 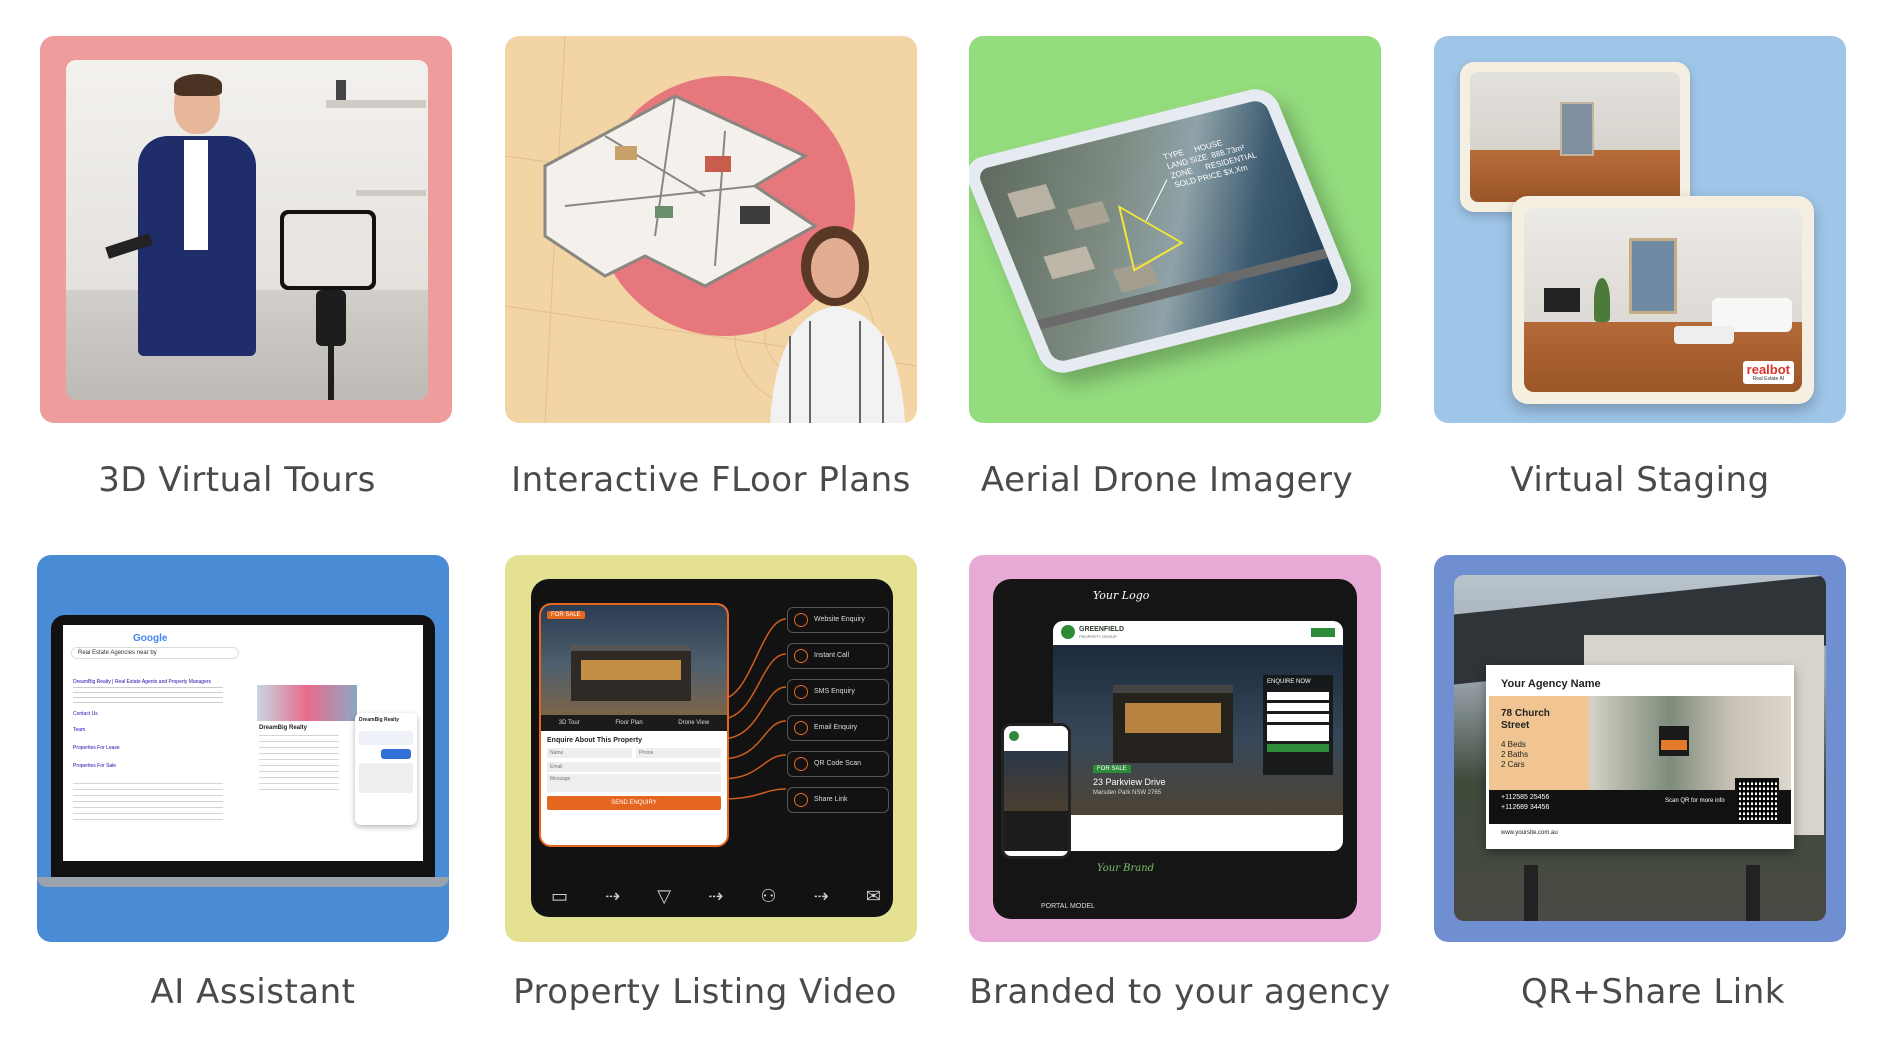 I want to click on feature-title-virtual-staging: Virtual Staging, so click(x=1640, y=480).